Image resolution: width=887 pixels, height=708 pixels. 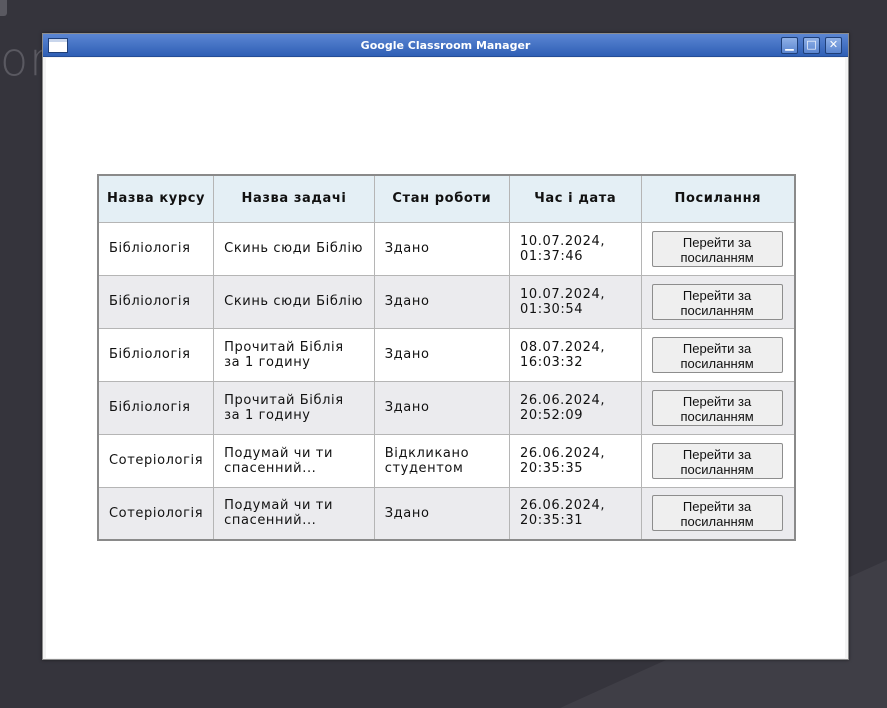 I want to click on header-link: Посилання, so click(x=718, y=198).